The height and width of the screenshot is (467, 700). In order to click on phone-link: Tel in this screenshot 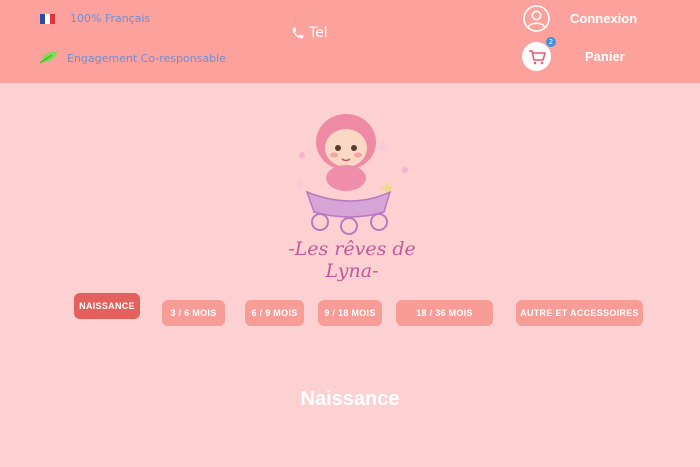, I will do `click(309, 33)`.